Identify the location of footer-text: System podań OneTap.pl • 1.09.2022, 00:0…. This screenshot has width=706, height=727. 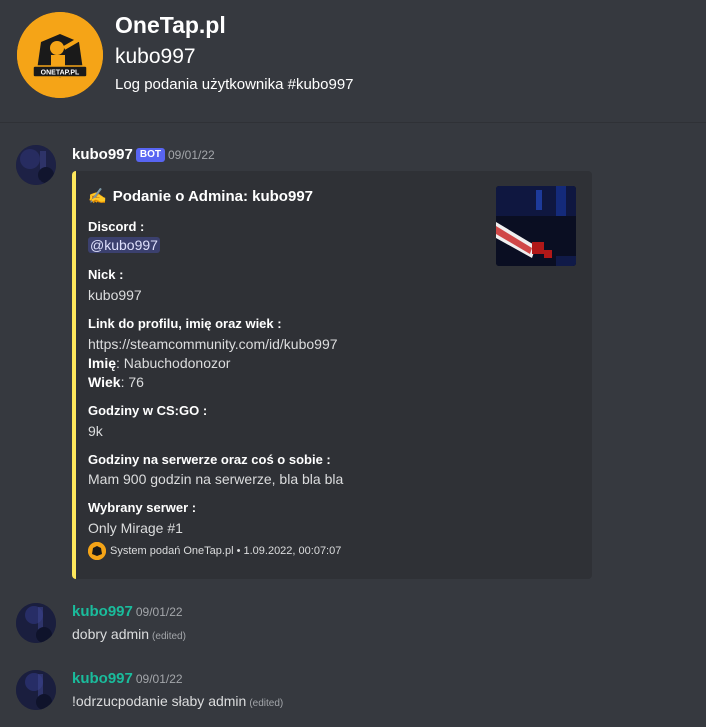
(226, 551).